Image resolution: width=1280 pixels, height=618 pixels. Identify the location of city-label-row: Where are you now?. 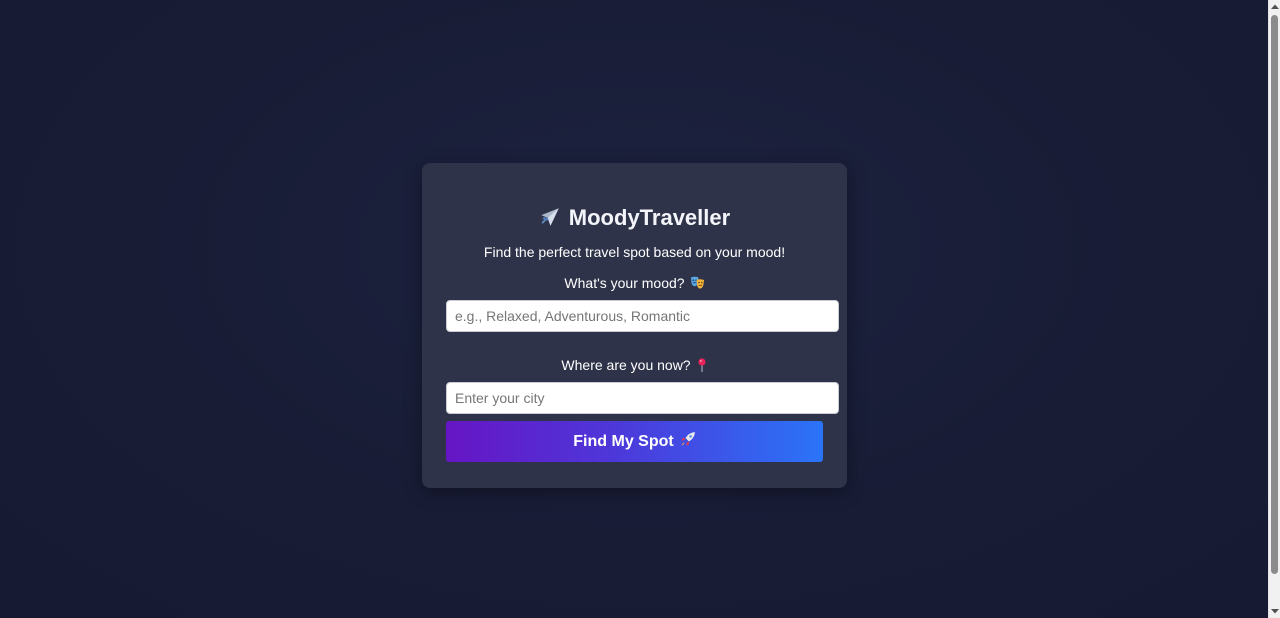
(634, 366).